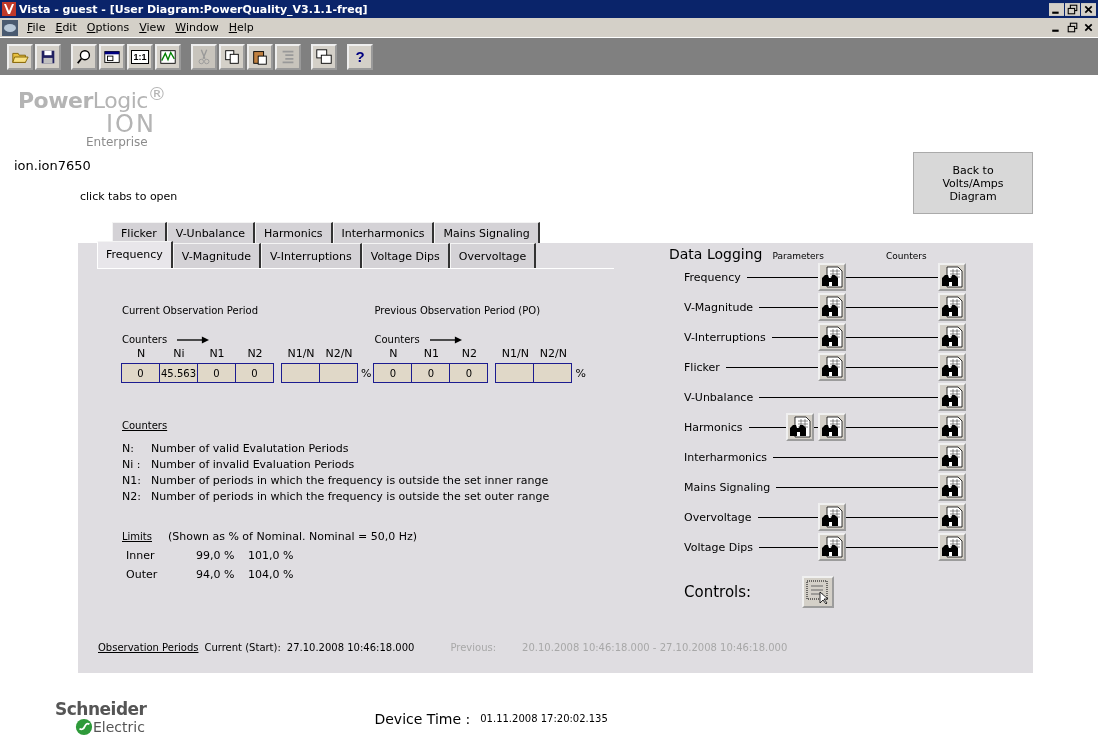 This screenshot has width=1098, height=740. I want to click on copy-icon, so click(232, 56).